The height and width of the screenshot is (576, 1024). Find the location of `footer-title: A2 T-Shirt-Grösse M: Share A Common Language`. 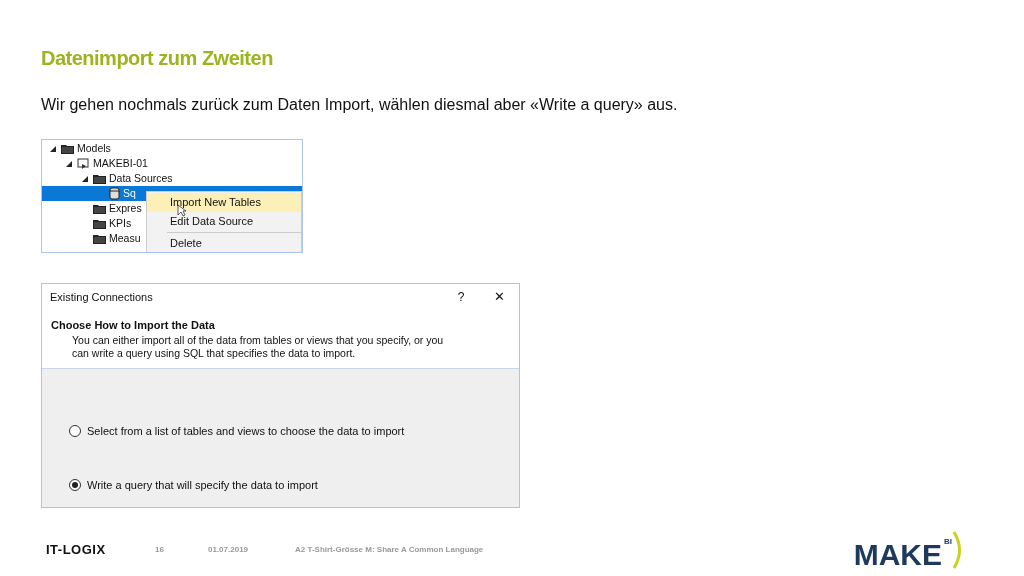

footer-title: A2 T-Shirt-Grösse M: Share A Common Language is located at coordinates (389, 550).